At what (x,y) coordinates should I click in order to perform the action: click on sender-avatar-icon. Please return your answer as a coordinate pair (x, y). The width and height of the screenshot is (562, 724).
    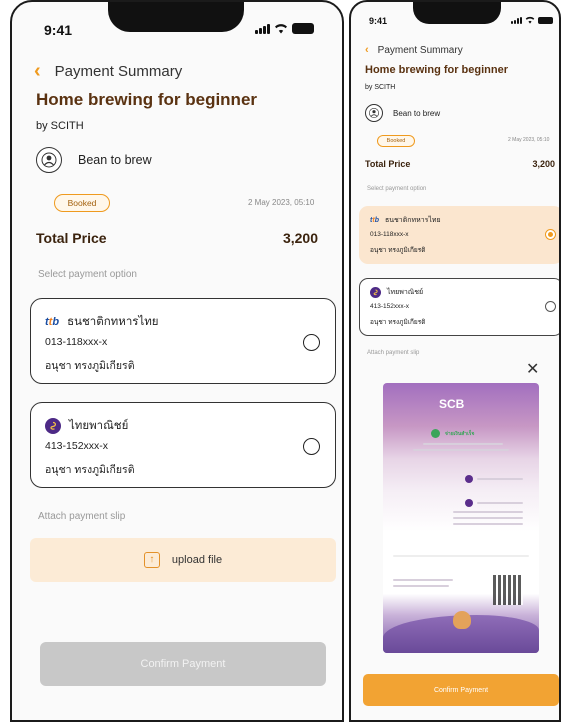
    Looking at the image, I should click on (469, 479).